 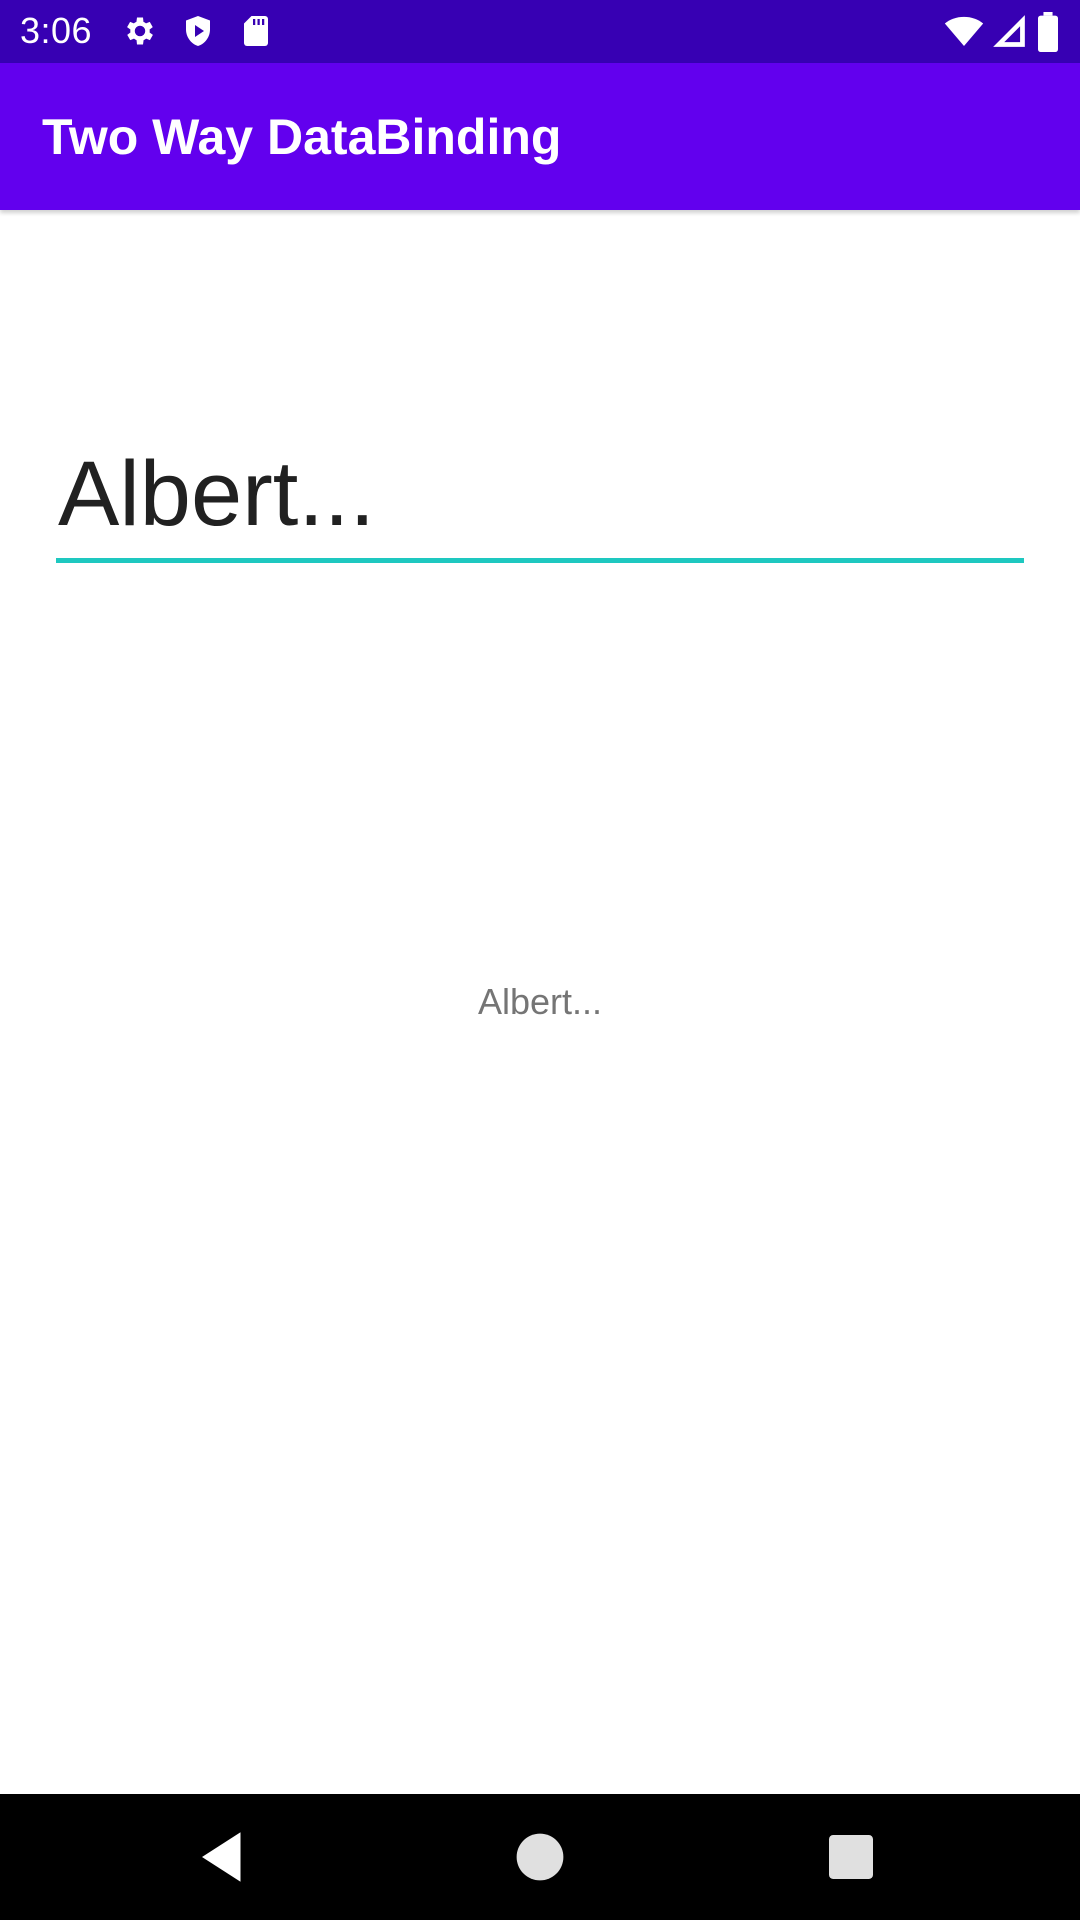 I want to click on battery-icon, so click(x=1048, y=32).